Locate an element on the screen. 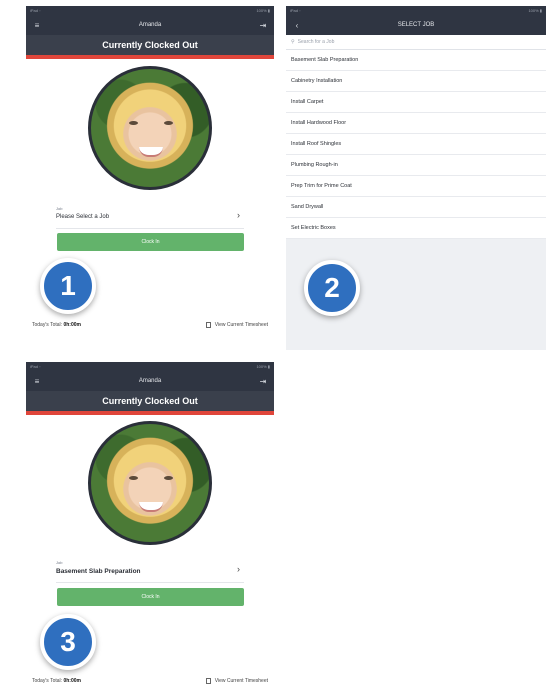 Image resolution: width=547 pixels, height=687 pixels. job-list-item: Install Carpet is located at coordinates (416, 102).